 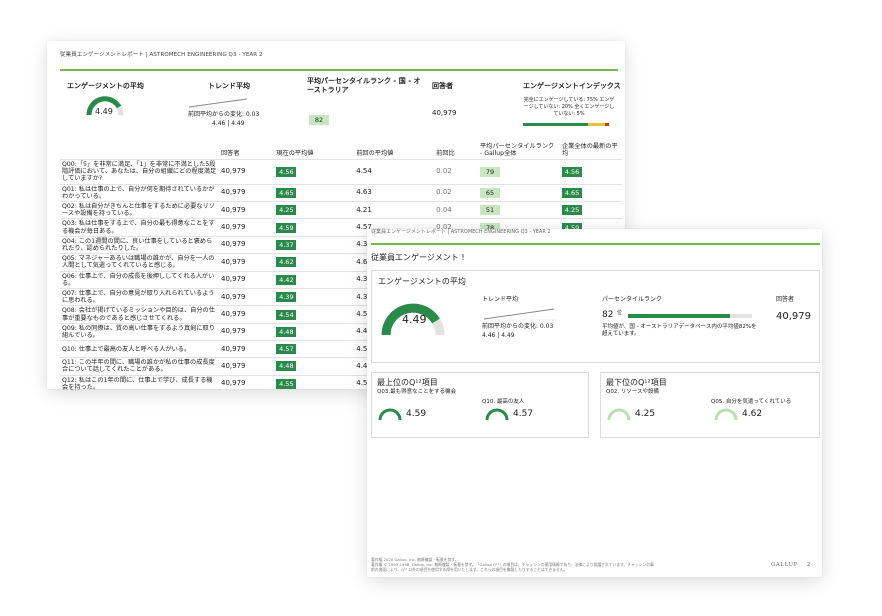 I want to click on current-avg-cell-badge: 4.57, so click(x=286, y=349).